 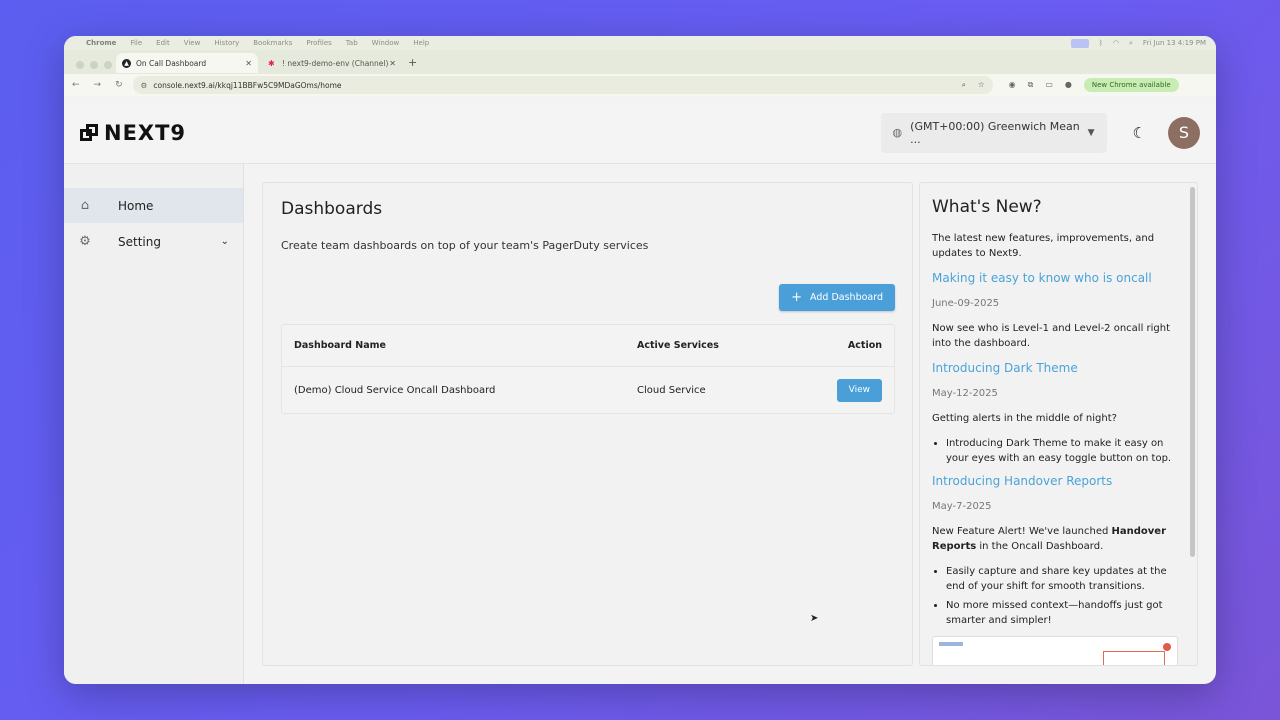 What do you see at coordinates (973, 85) in the screenshot?
I see `url-actions: ⌕ ☆` at bounding box center [973, 85].